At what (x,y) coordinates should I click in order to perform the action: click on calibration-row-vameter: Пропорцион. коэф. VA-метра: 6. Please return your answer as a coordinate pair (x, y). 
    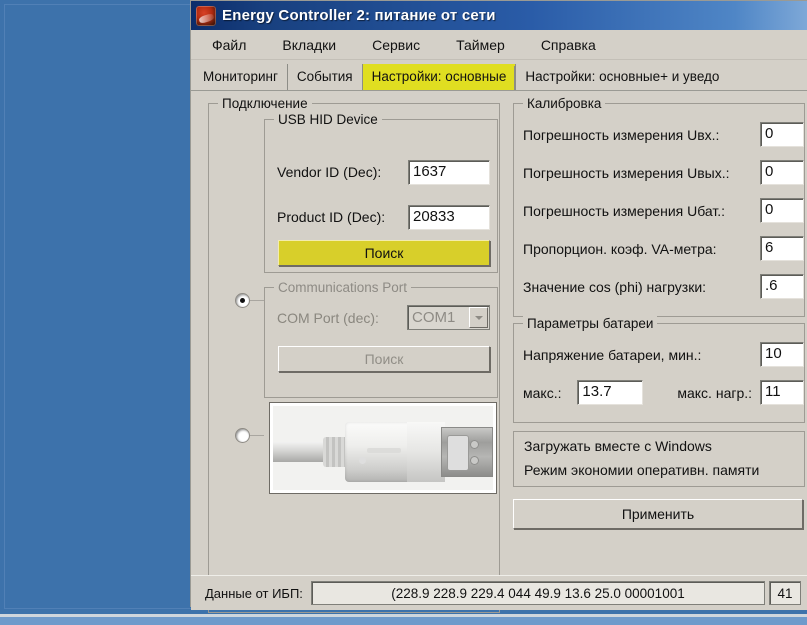
    Looking at the image, I should click on (663, 248).